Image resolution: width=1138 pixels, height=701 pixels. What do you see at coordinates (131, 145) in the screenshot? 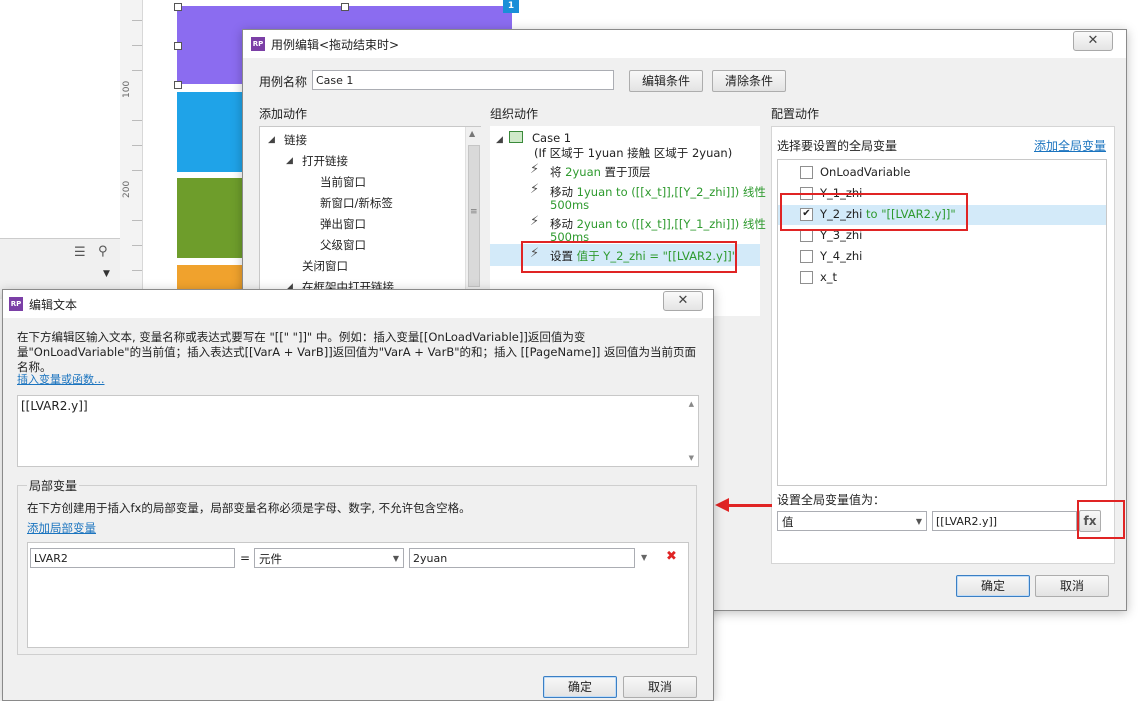
I see `vertical-ruler: 100 200` at bounding box center [131, 145].